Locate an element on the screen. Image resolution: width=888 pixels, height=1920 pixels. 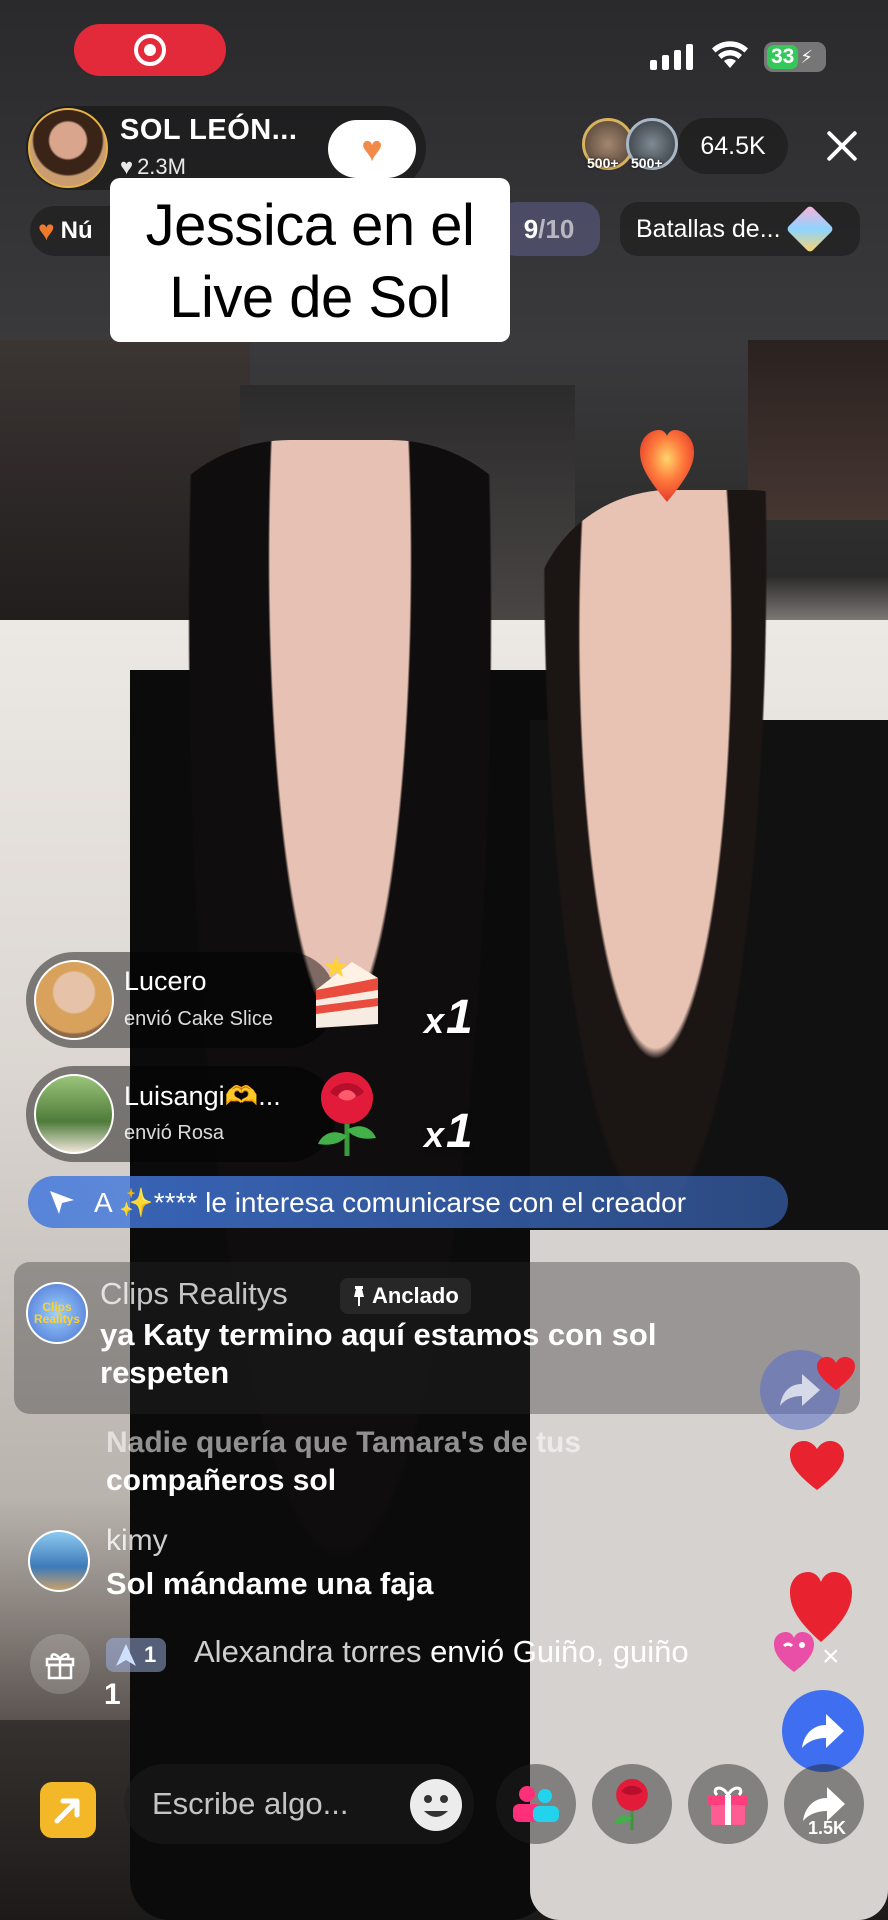
comment-text: Sol mándame una faja is located at coordinates (270, 1583).